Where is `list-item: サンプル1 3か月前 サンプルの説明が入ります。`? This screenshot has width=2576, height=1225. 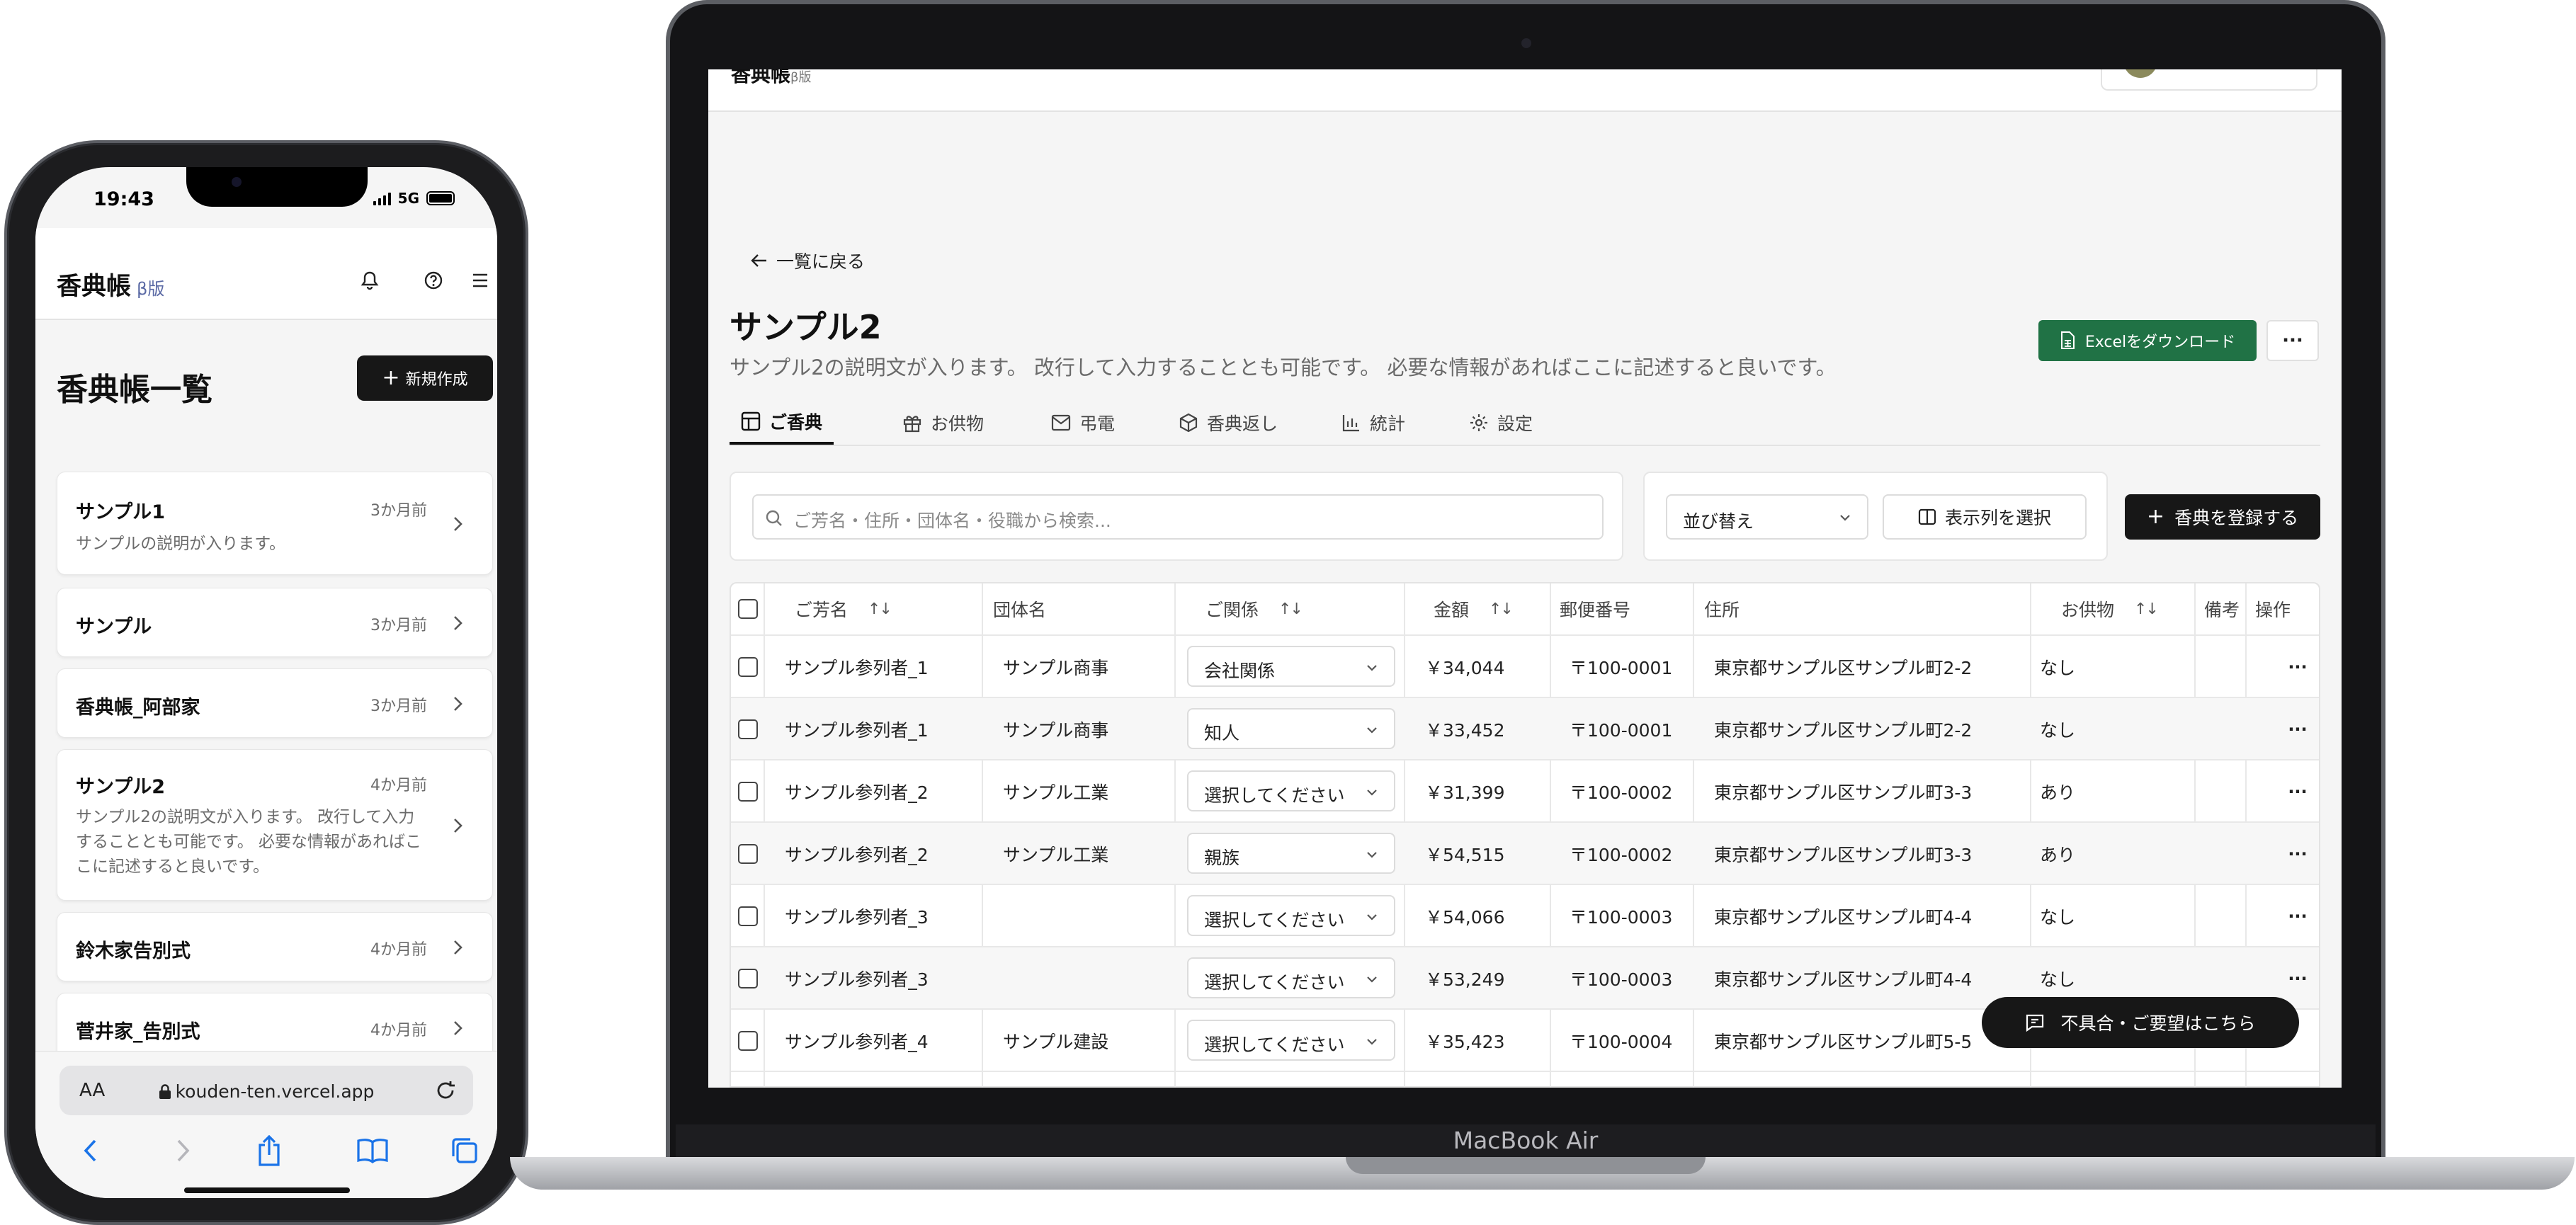 list-item: サンプル1 3か月前 サンプルの説明が入ります。 is located at coordinates (275, 523).